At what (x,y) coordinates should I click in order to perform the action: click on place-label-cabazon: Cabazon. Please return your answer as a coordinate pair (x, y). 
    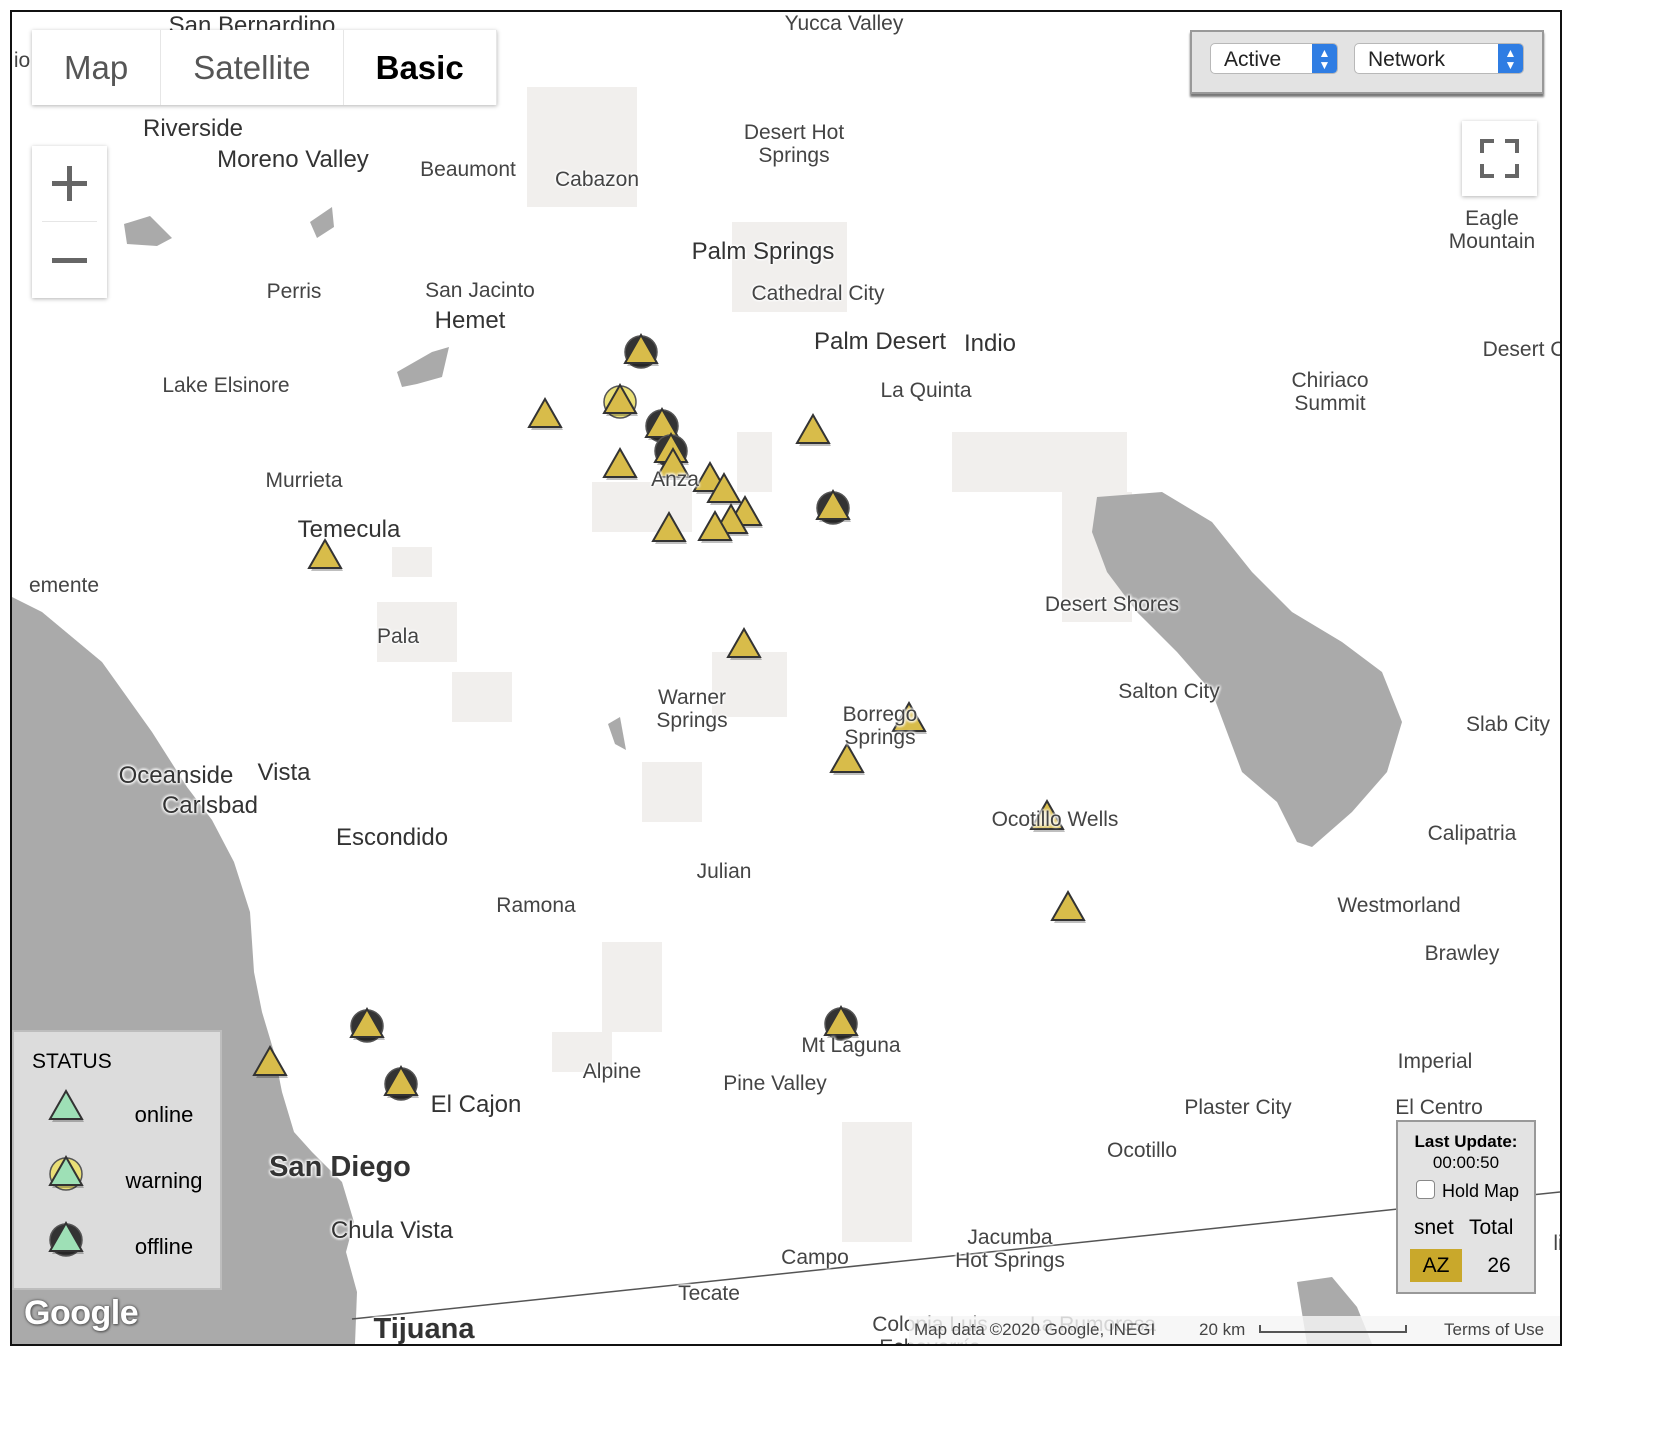
    Looking at the image, I should click on (597, 179).